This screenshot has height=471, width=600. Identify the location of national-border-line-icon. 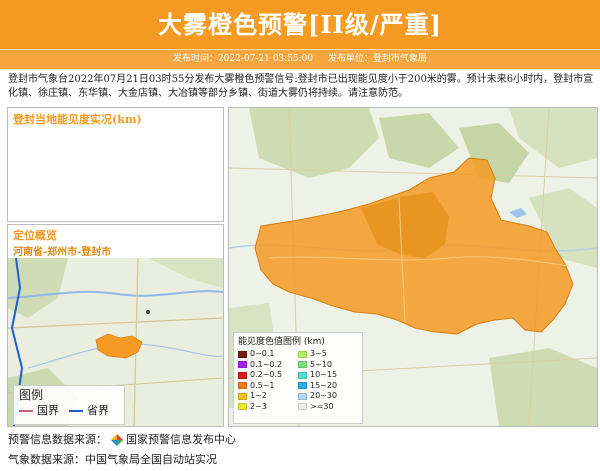
(26, 411).